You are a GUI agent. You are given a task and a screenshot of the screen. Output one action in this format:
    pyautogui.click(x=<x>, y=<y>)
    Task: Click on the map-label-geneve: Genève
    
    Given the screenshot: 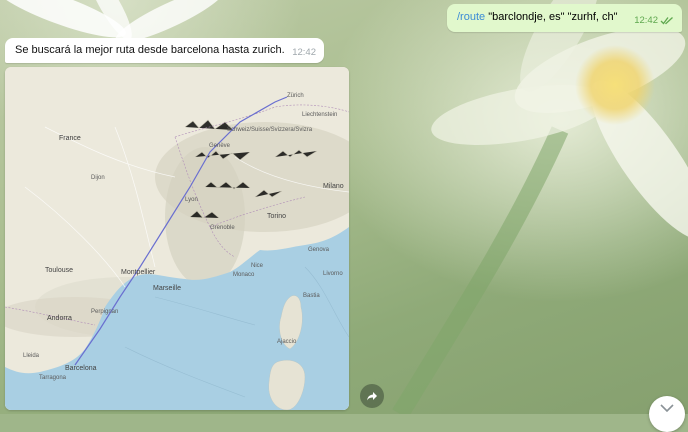 What is the action you would take?
    pyautogui.click(x=220, y=146)
    